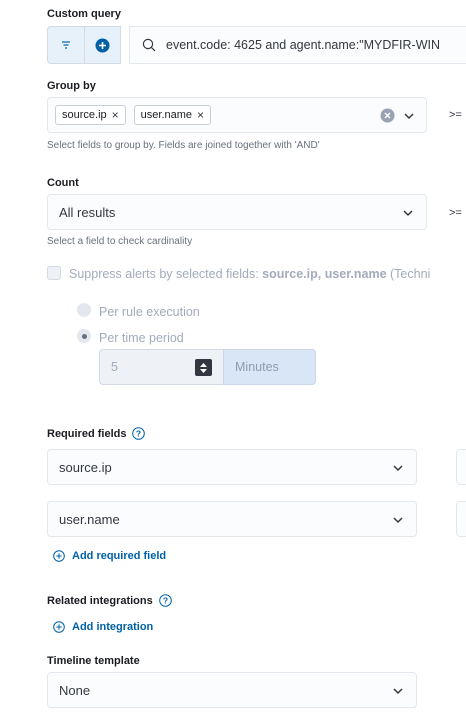 Image resolution: width=466 pixels, height=715 pixels. I want to click on related-integrations-label-group: Related integrations ?, so click(109, 600).